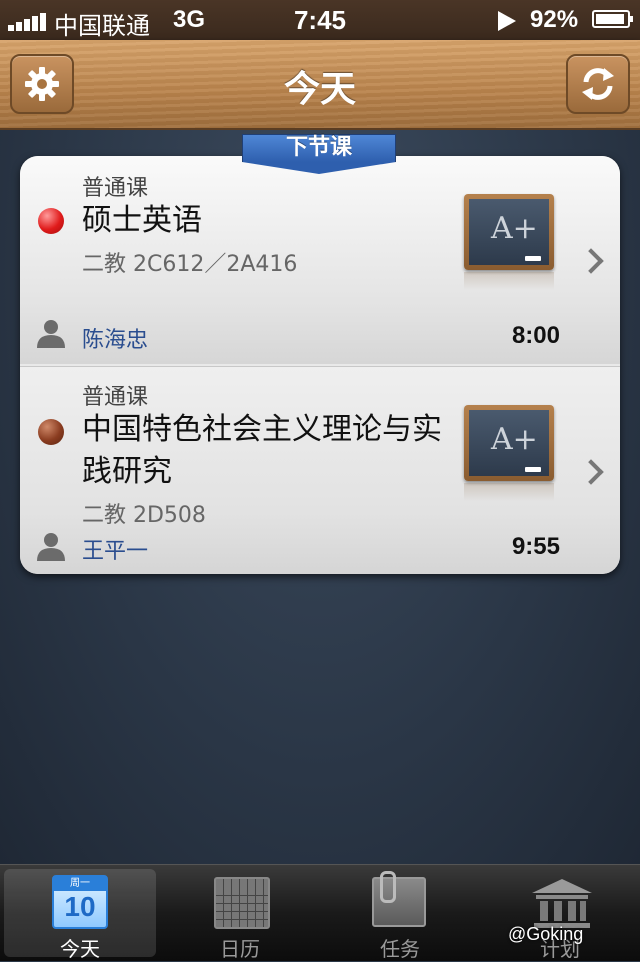  I want to click on battery-percent: 92%, so click(554, 19).